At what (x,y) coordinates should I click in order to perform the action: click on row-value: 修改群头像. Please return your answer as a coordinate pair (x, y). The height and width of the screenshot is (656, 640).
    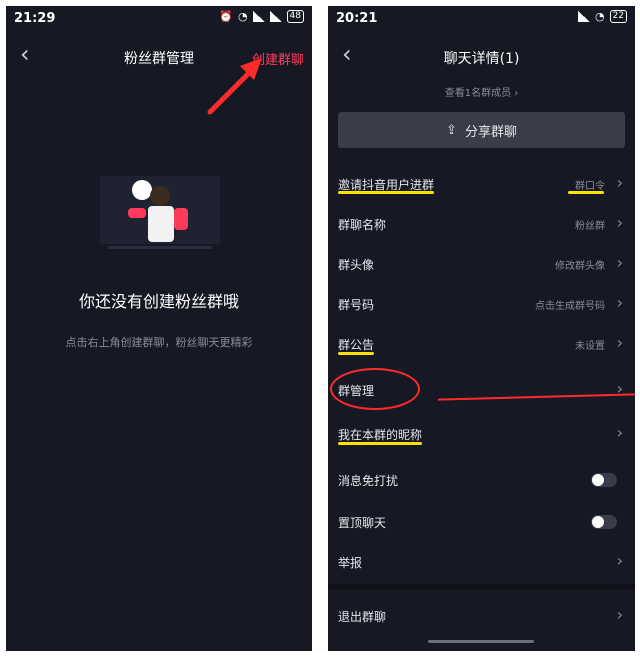
    Looking at the image, I should click on (580, 266).